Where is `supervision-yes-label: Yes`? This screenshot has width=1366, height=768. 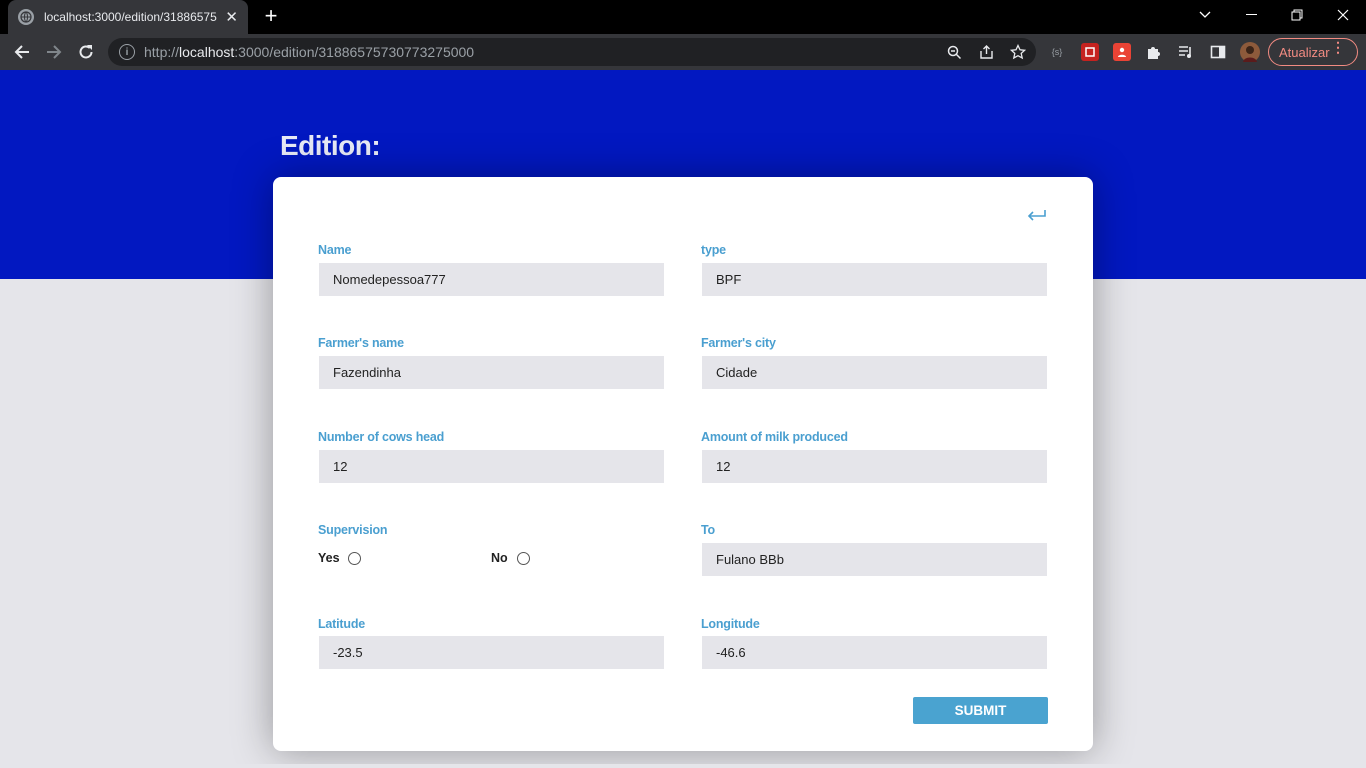
supervision-yes-label: Yes is located at coordinates (329, 558).